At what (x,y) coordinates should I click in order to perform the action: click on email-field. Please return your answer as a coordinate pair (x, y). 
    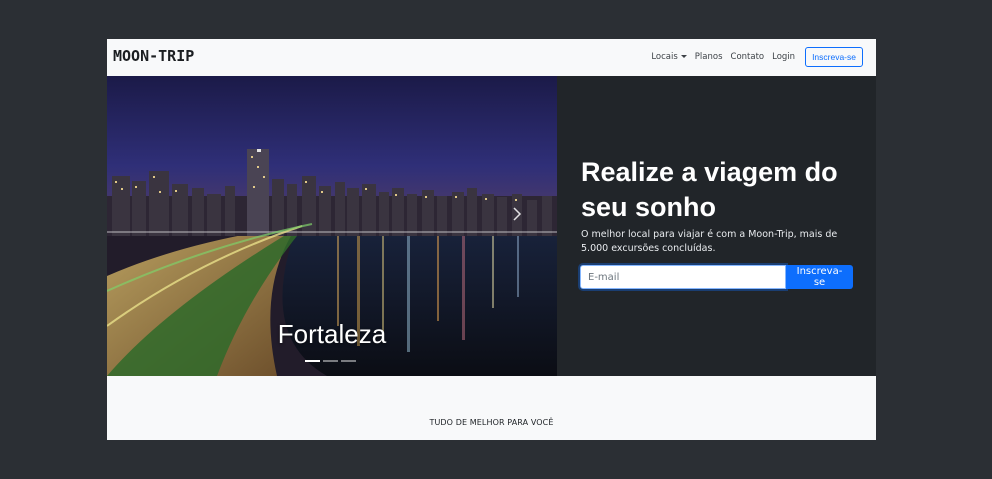
    Looking at the image, I should click on (683, 277).